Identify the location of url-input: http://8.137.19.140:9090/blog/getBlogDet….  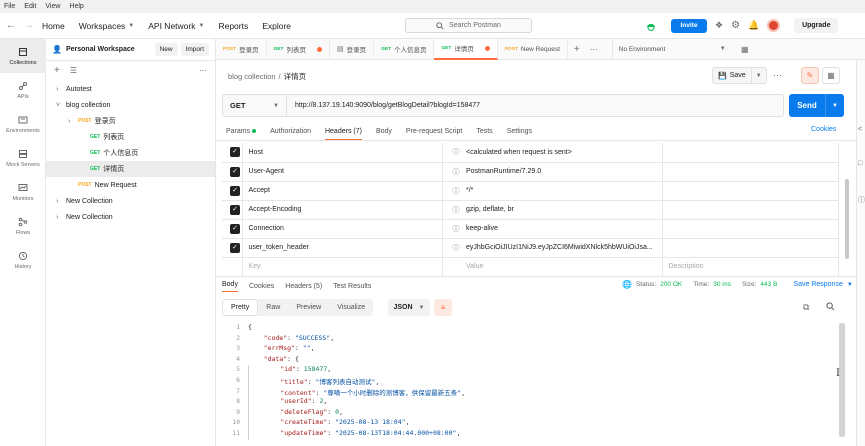
(383, 105).